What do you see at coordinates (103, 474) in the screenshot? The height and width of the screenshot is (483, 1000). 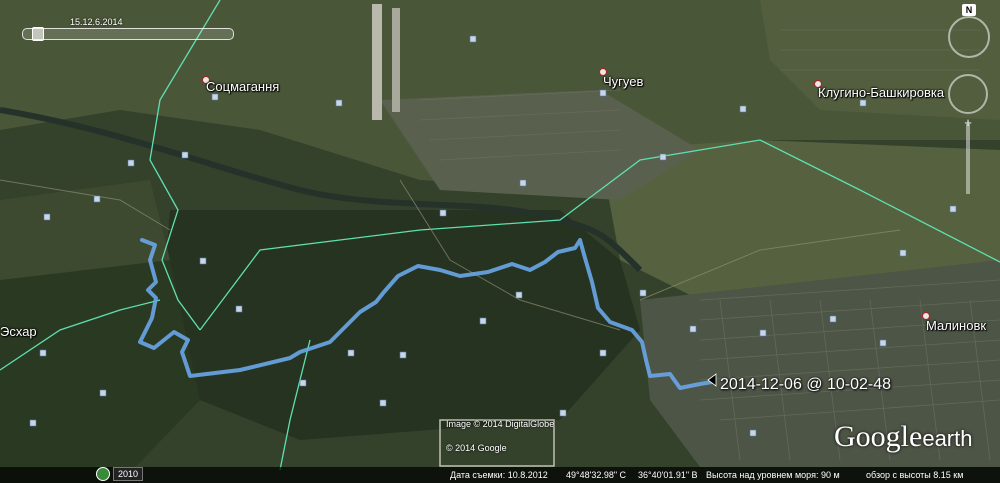 I see `clock-icon` at bounding box center [103, 474].